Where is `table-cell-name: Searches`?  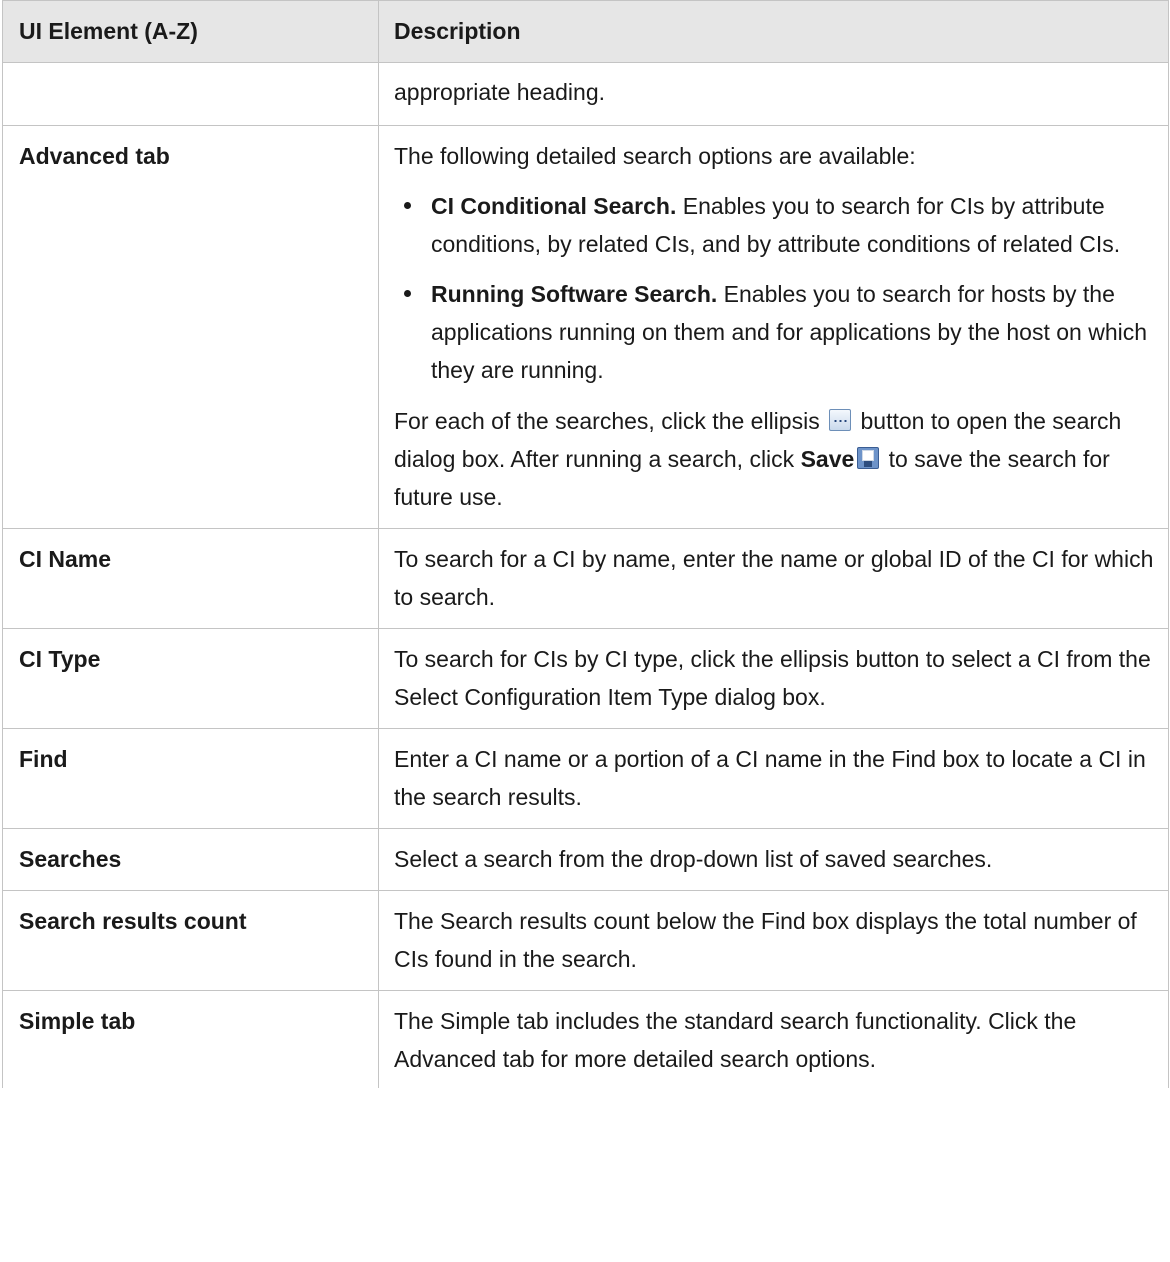
table-cell-name: Searches is located at coordinates (190, 859).